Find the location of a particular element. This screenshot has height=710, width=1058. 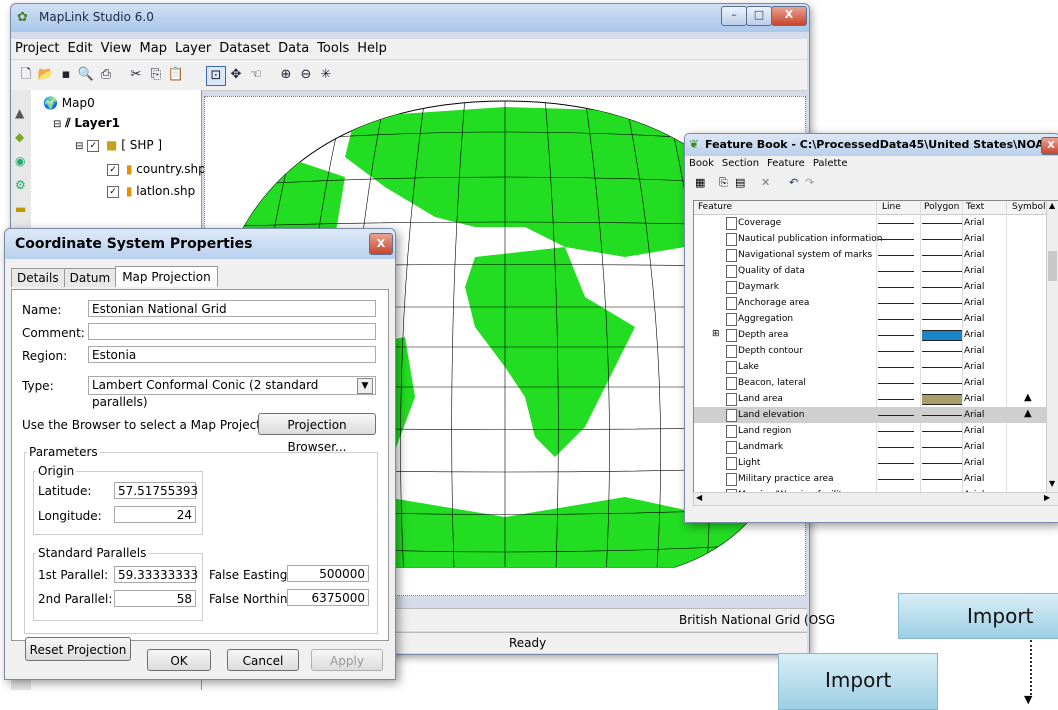

feature-row: Coverage Arial is located at coordinates (870, 223).